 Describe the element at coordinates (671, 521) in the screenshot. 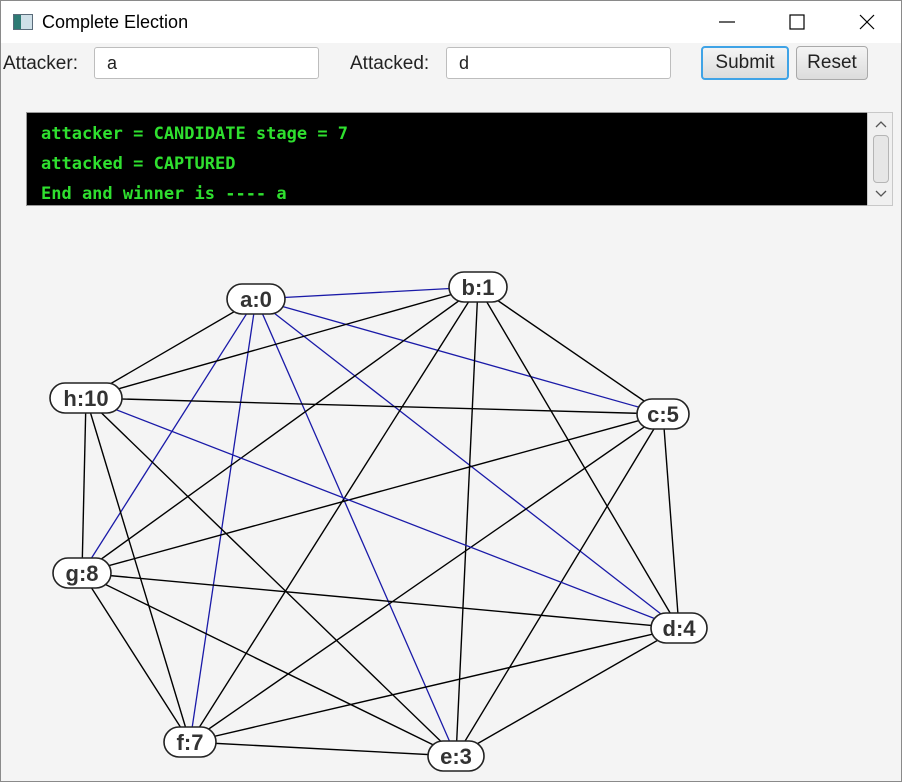

I see `edge-c-d` at that location.